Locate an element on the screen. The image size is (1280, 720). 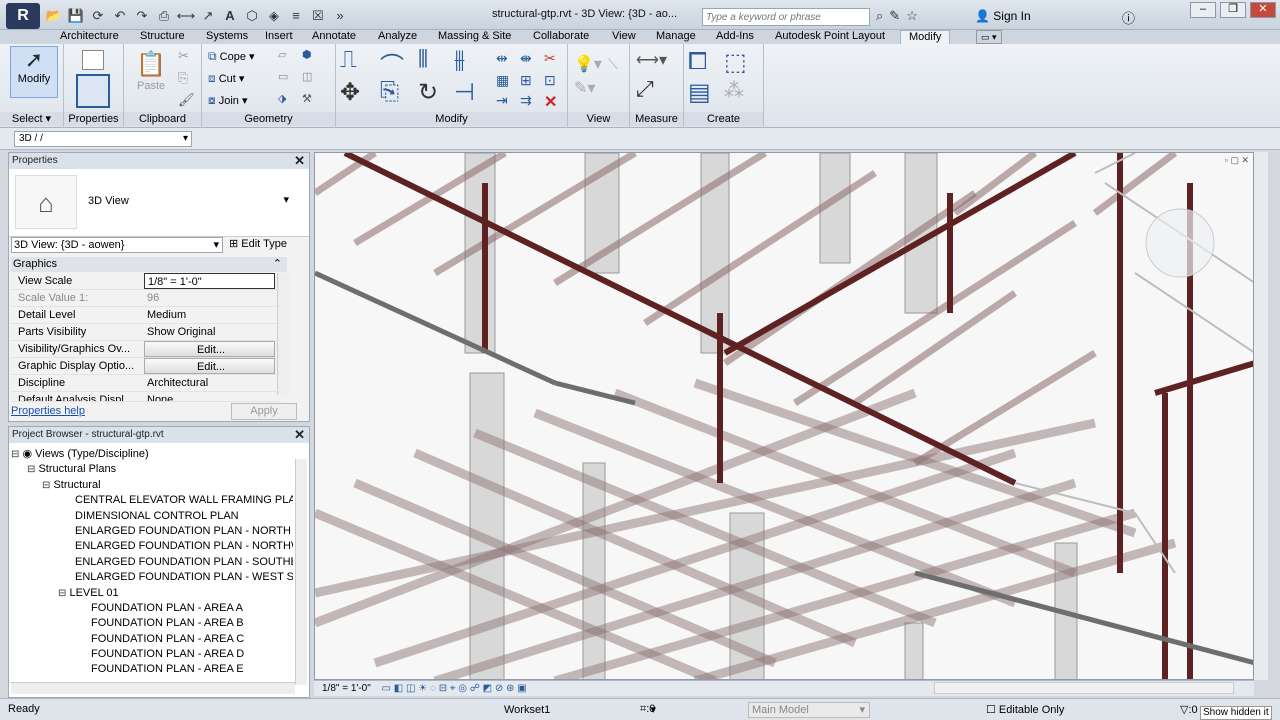
remove-paint-icon: ⚒ is located at coordinates (307, 98).